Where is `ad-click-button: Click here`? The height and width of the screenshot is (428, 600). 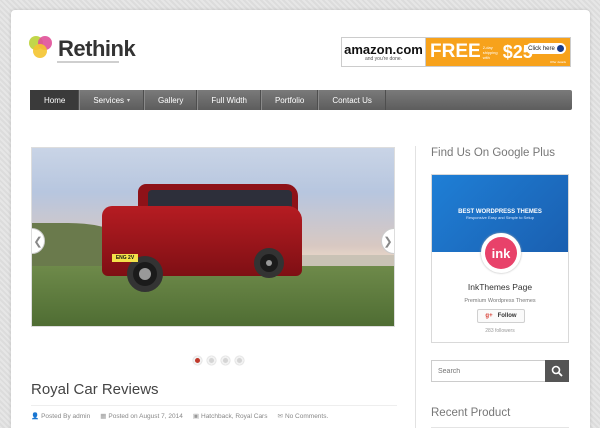
ad-click-button: Click here is located at coordinates (546, 48).